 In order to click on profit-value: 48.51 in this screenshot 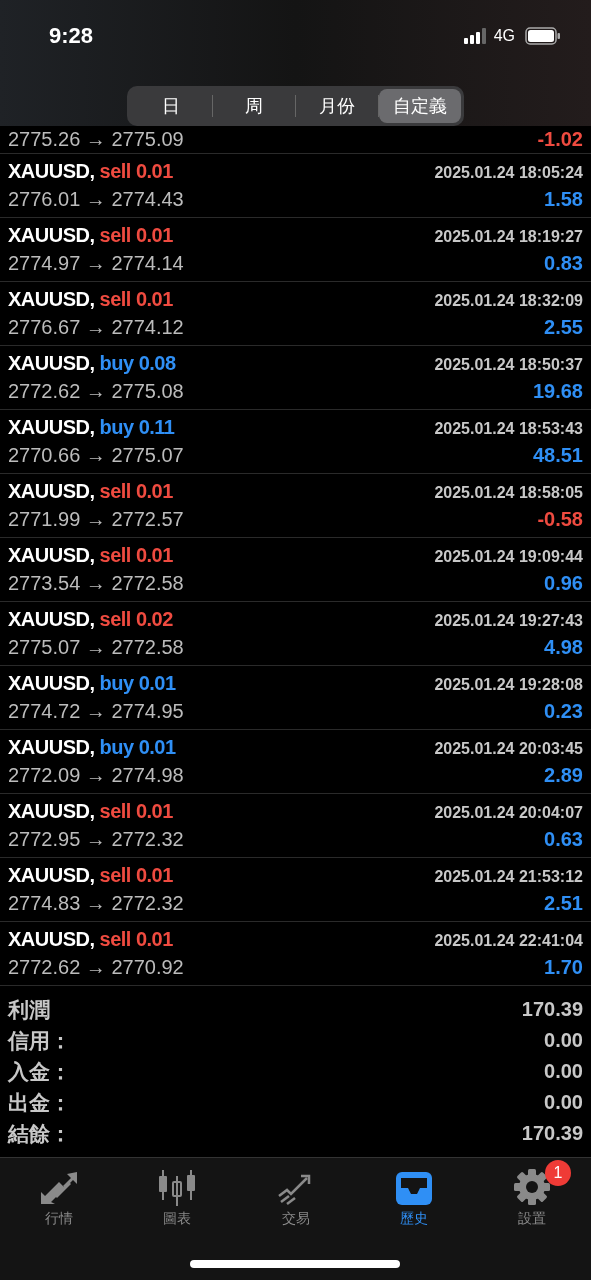, I will do `click(557, 455)`.